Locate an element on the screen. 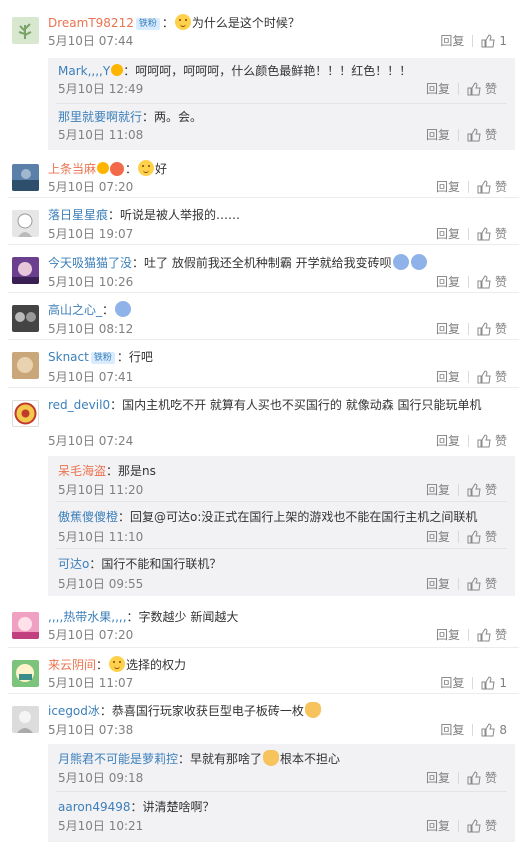 This screenshot has width=523, height=844. reply-username: 那里就要啊就行 is located at coordinates (100, 117).